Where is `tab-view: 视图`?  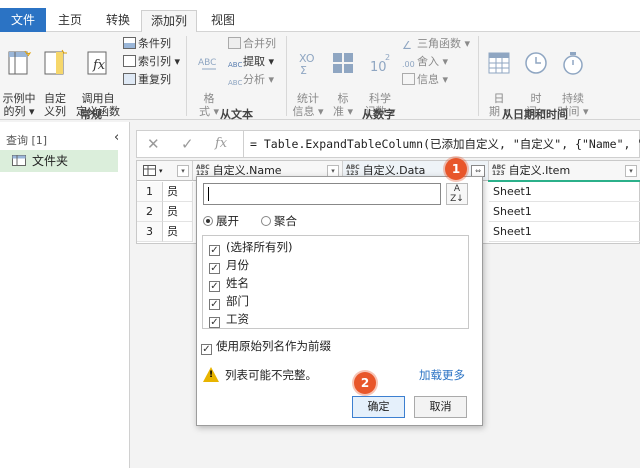
tab-view: 视图 is located at coordinates (223, 21).